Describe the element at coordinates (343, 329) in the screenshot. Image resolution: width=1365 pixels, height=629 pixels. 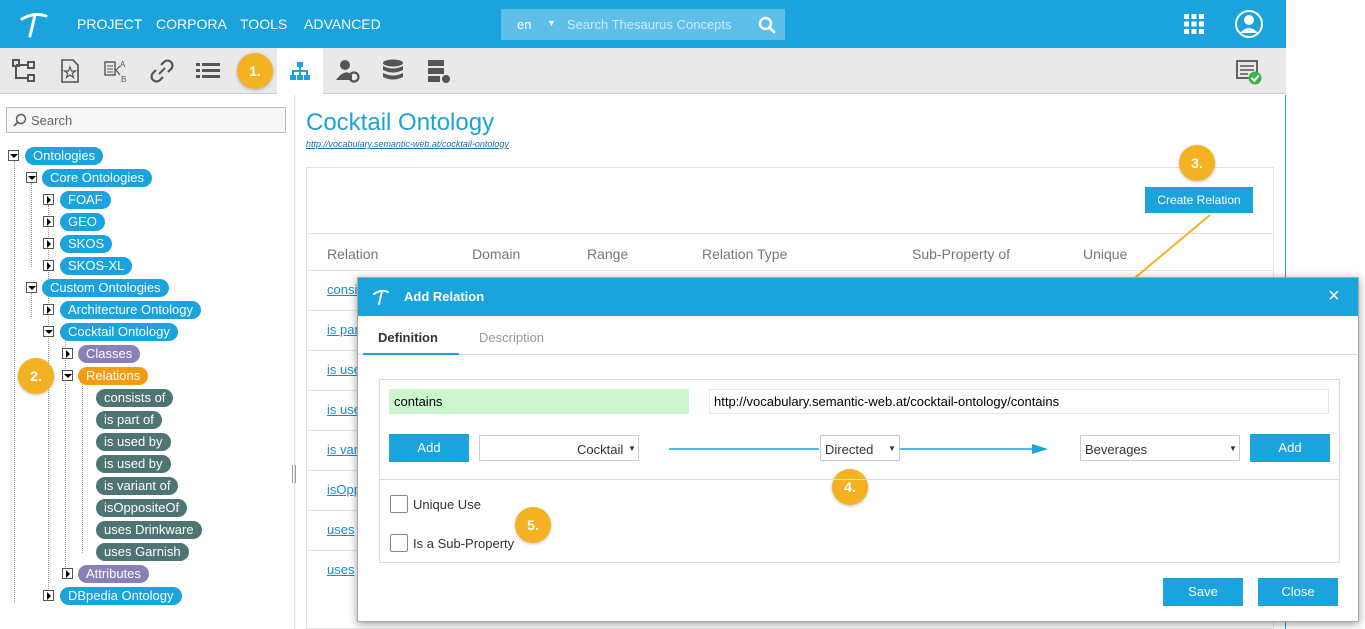
I see `table-row-link: is par` at that location.